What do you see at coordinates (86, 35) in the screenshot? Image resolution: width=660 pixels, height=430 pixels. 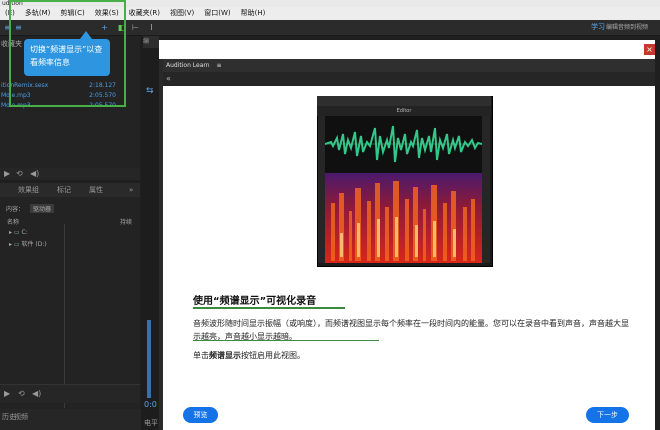 I see `callout-pointer` at bounding box center [86, 35].